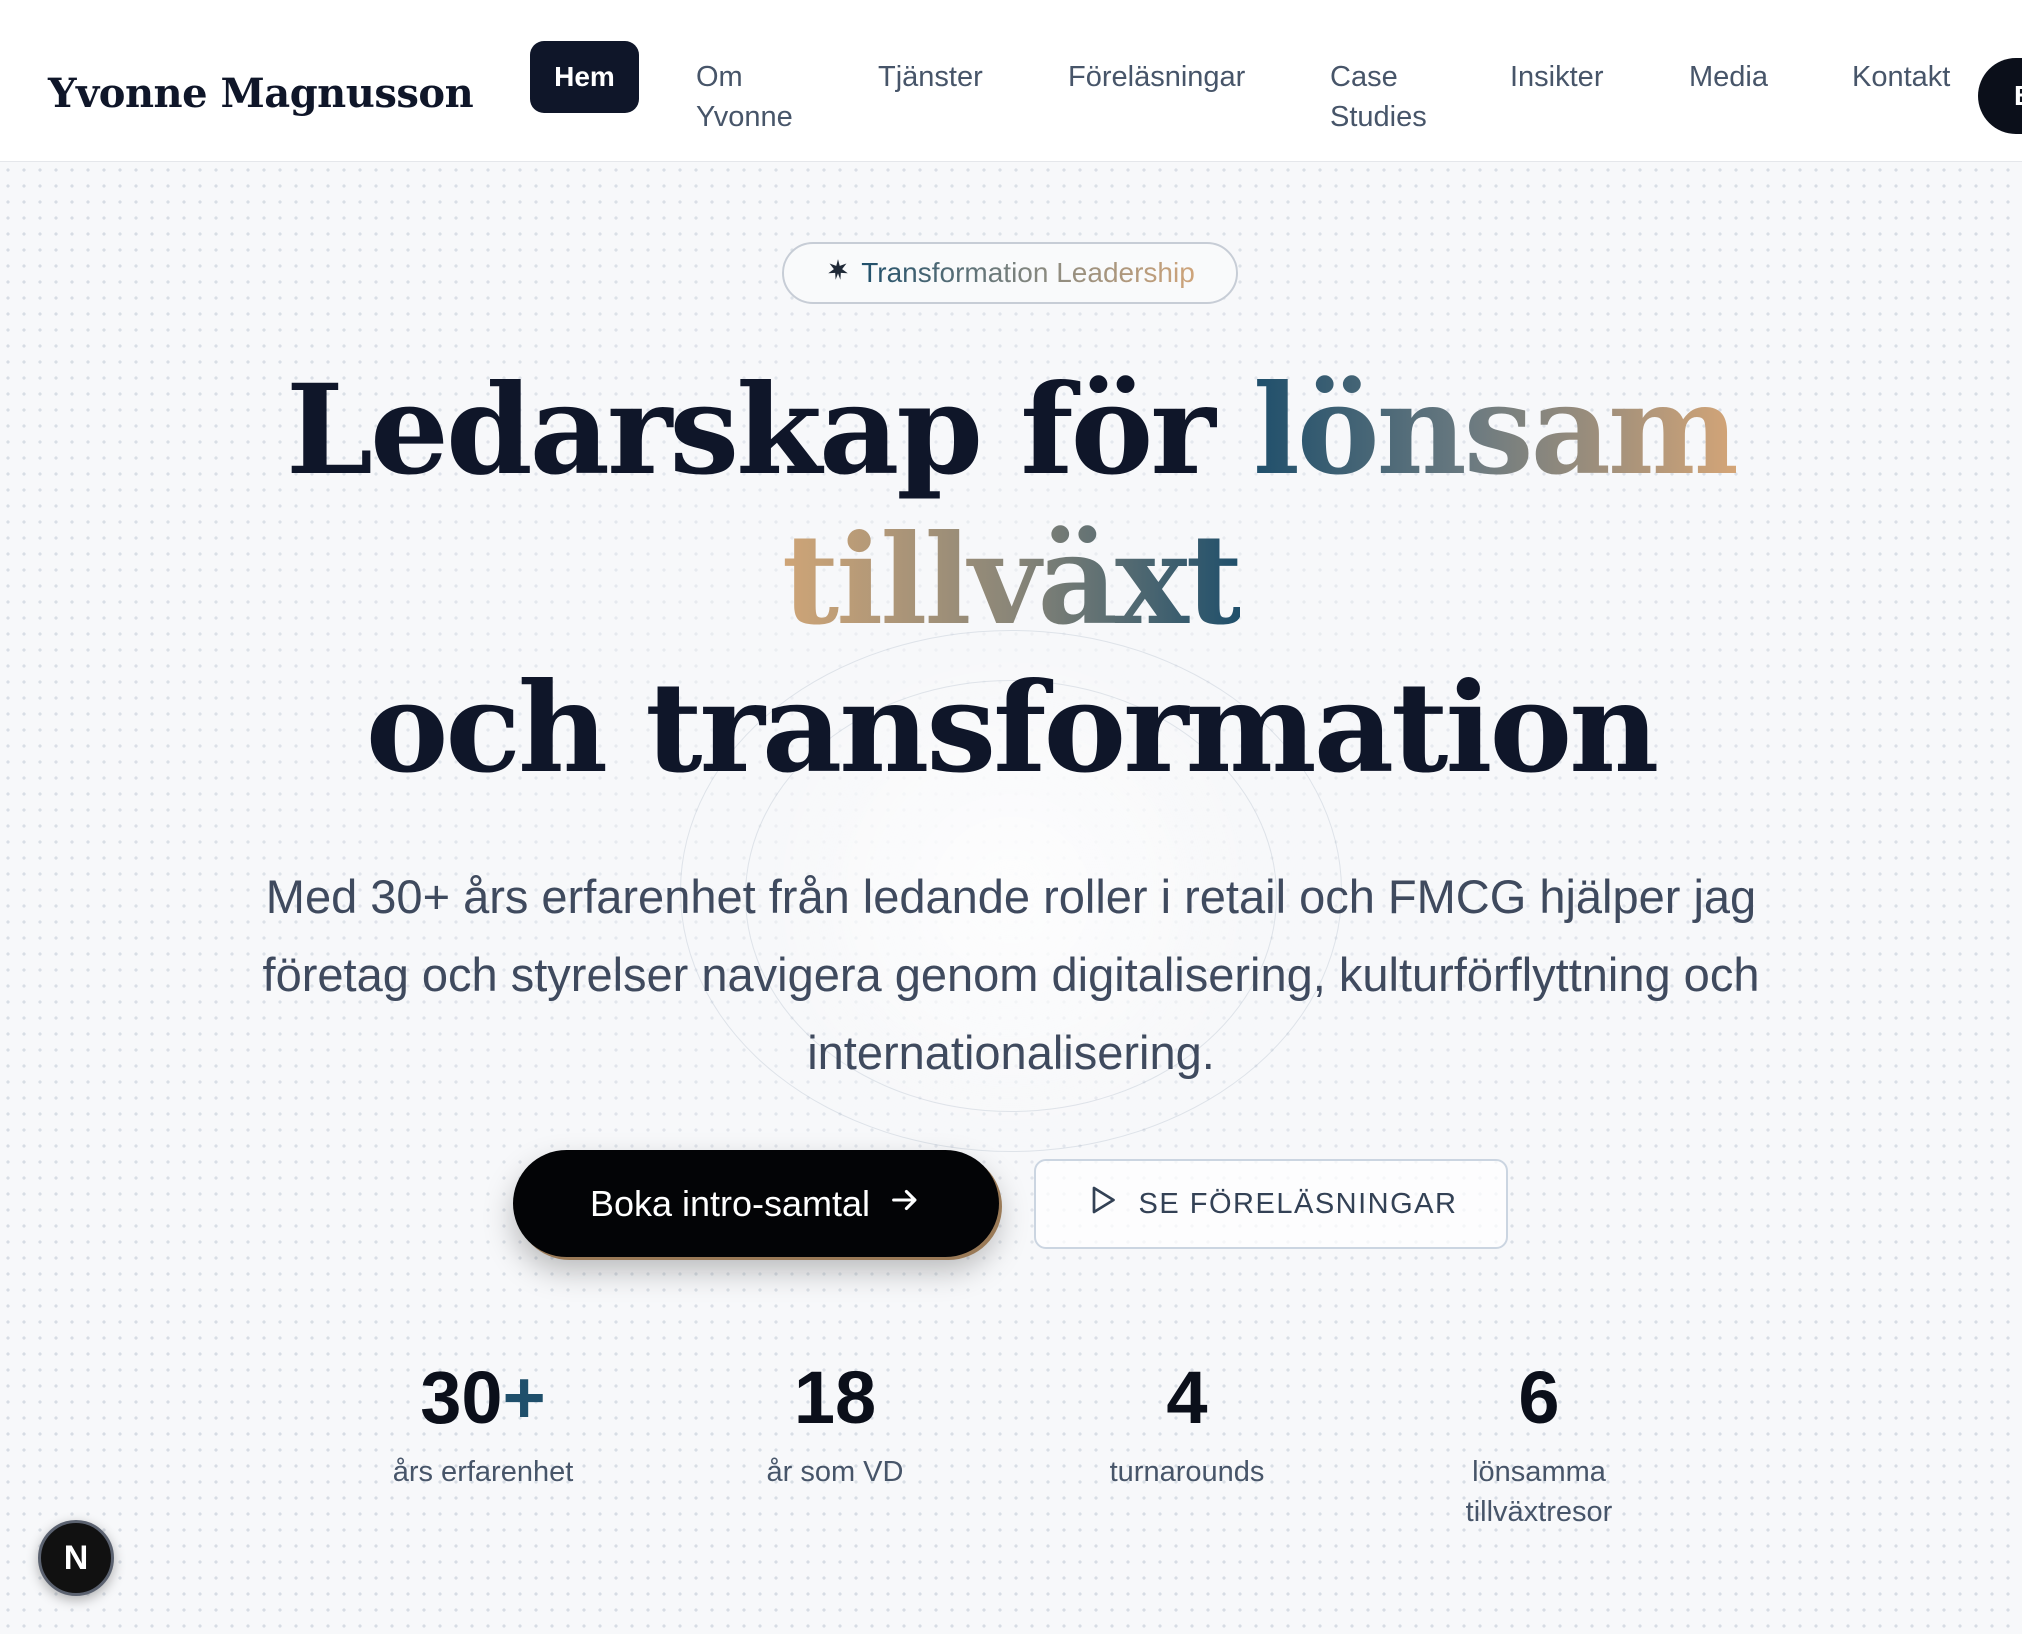  What do you see at coordinates (1298, 1203) in the screenshot?
I see `see-lectures-label: SE FÖRELÄSNINGAR` at bounding box center [1298, 1203].